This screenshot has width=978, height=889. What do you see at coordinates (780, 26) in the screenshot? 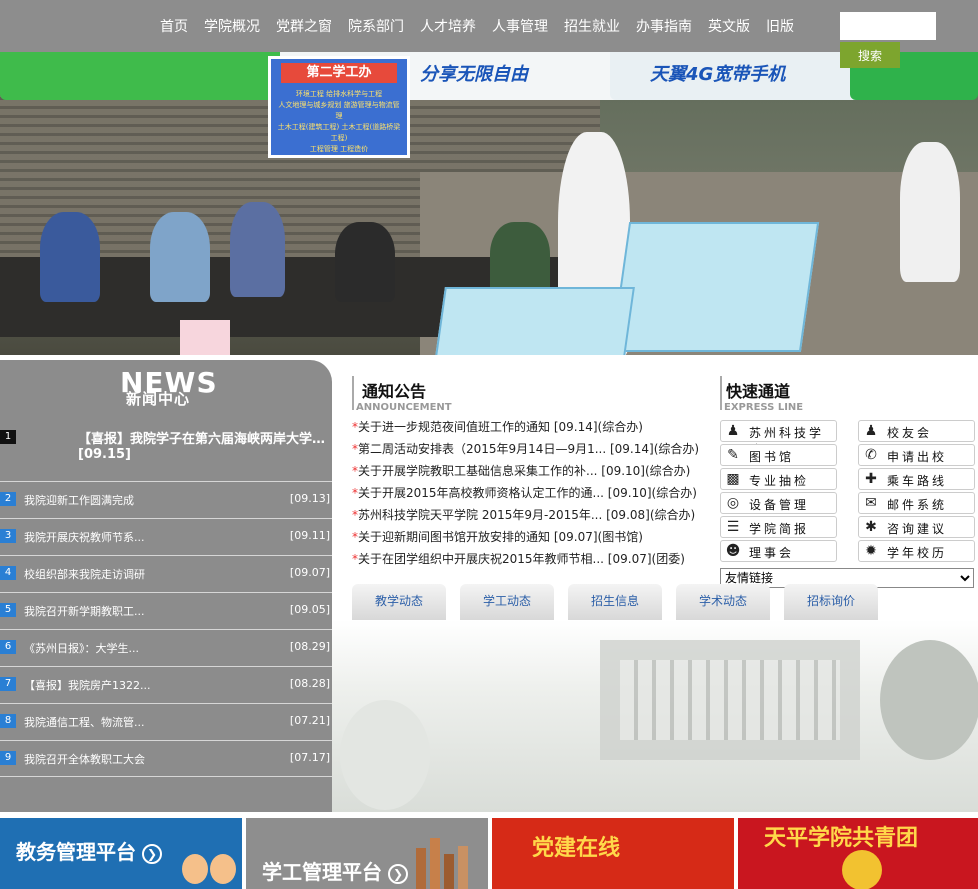
I see `nav-old-version: 旧版` at bounding box center [780, 26].